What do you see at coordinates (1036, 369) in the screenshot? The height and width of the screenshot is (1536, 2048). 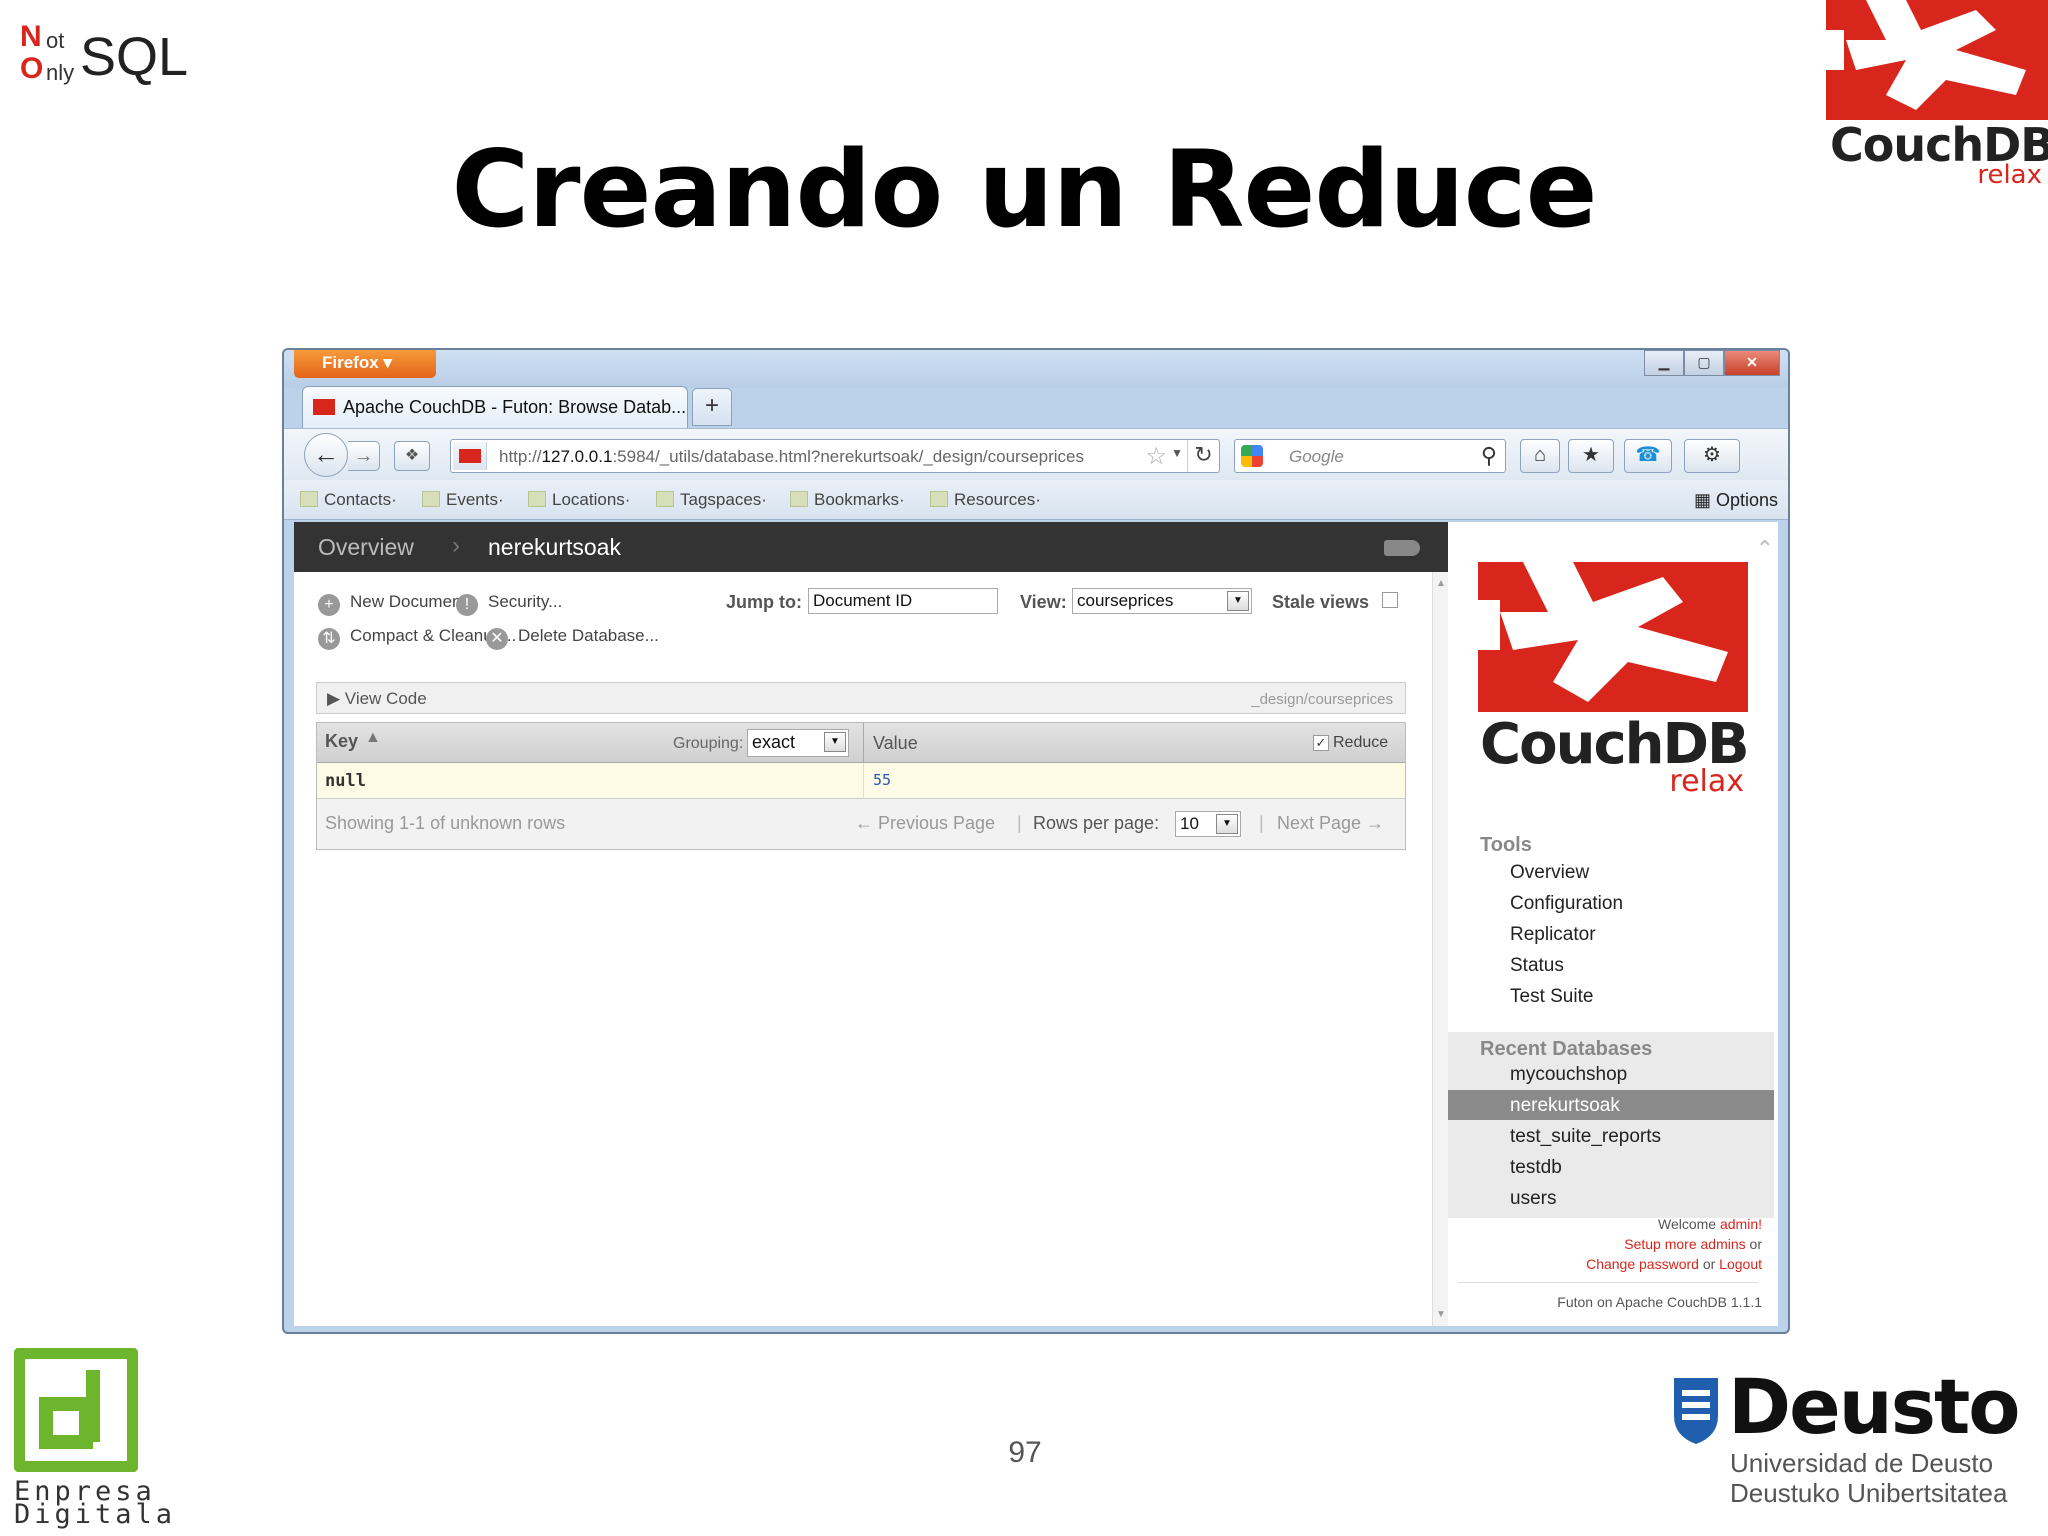 I see `title-bar: Firefox ▾ ▁ ▢ ✕` at bounding box center [1036, 369].